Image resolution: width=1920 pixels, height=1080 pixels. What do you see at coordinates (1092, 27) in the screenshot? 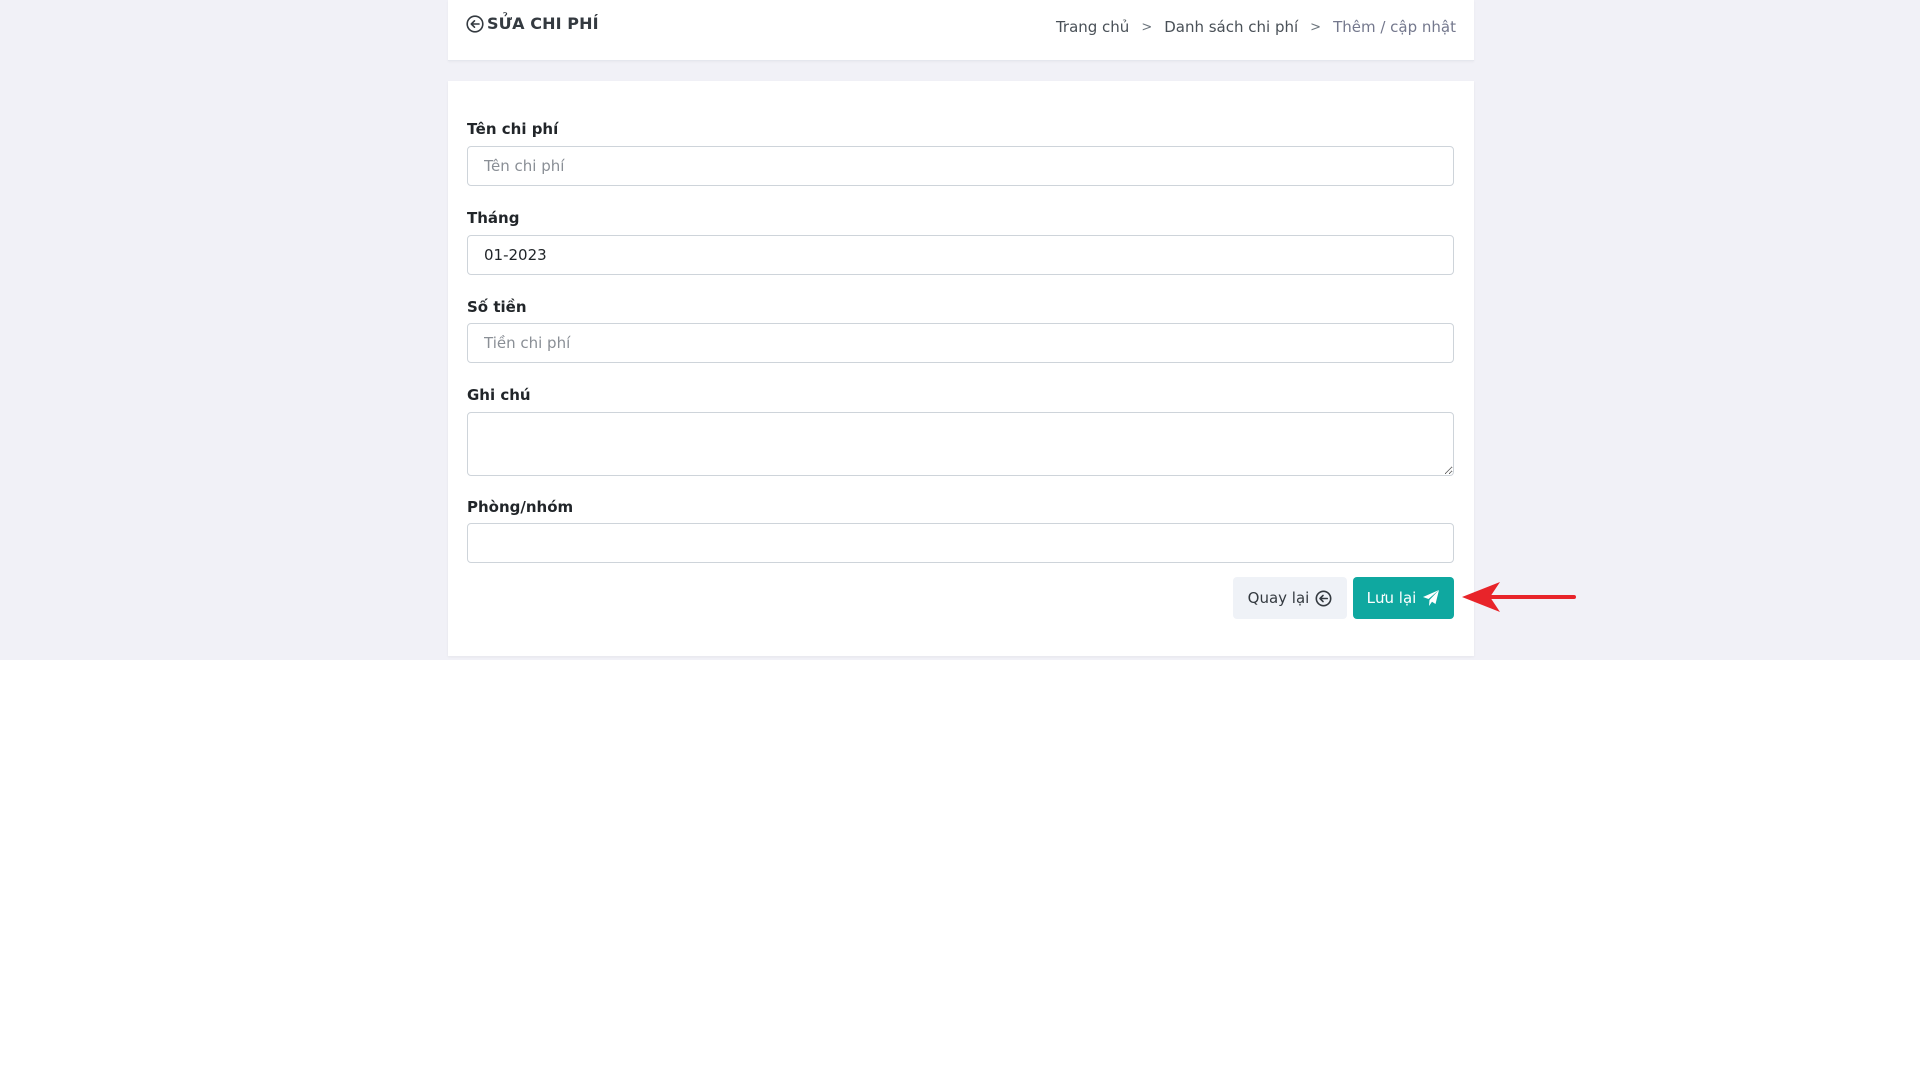
I see `breadcrumb-item-home: Trang chủ` at bounding box center [1092, 27].